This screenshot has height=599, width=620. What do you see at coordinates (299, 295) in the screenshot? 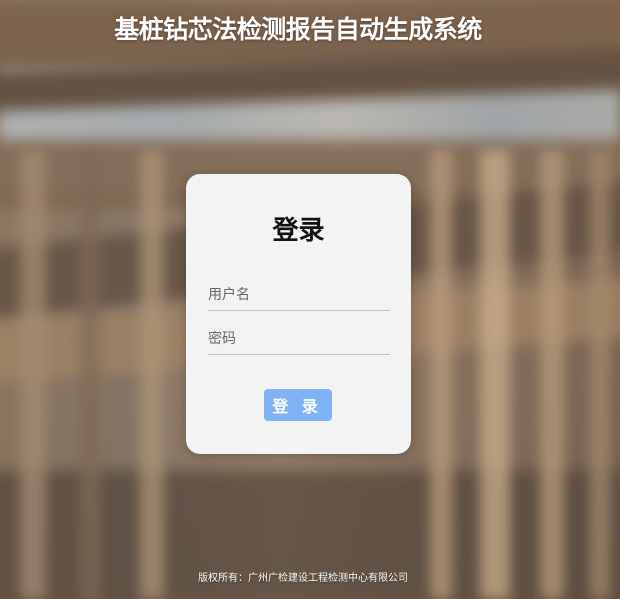
I see `username-input` at bounding box center [299, 295].